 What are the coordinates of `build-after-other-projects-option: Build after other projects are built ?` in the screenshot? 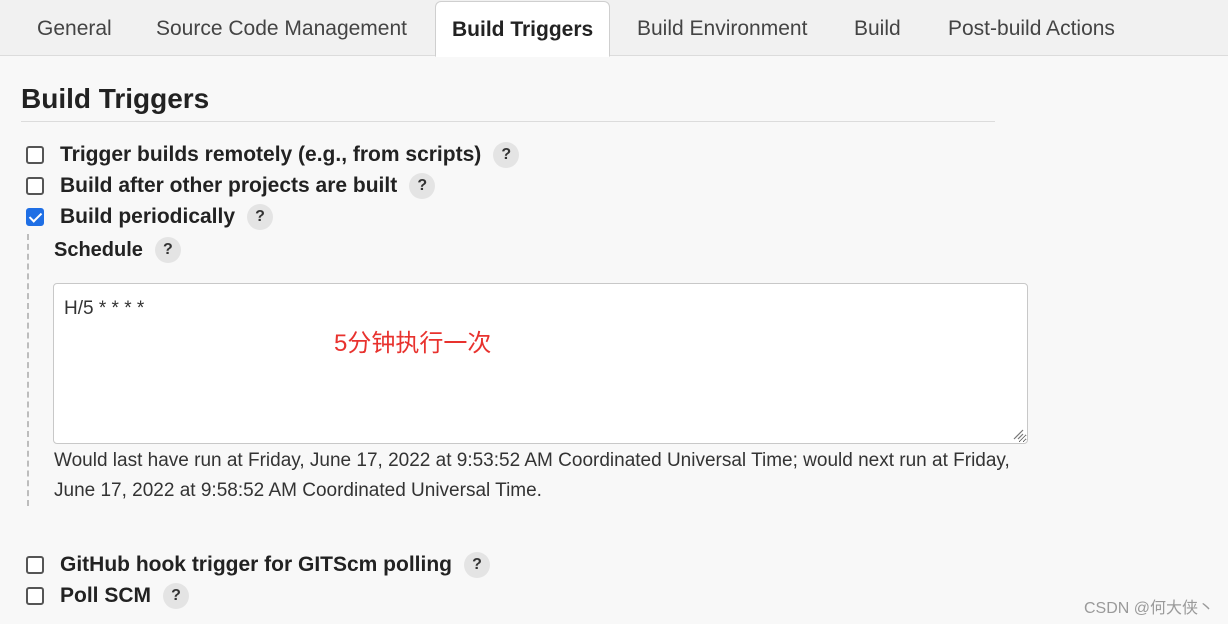 It's located at (231, 186).